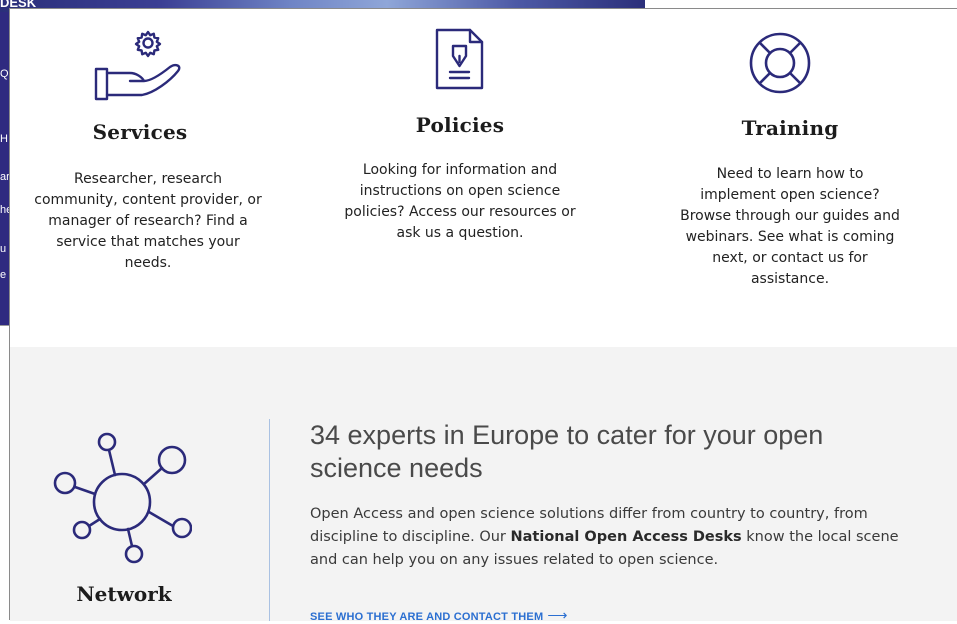 This screenshot has height=624, width=957. I want to click on arrow-right-icon: ⟶, so click(557, 615).